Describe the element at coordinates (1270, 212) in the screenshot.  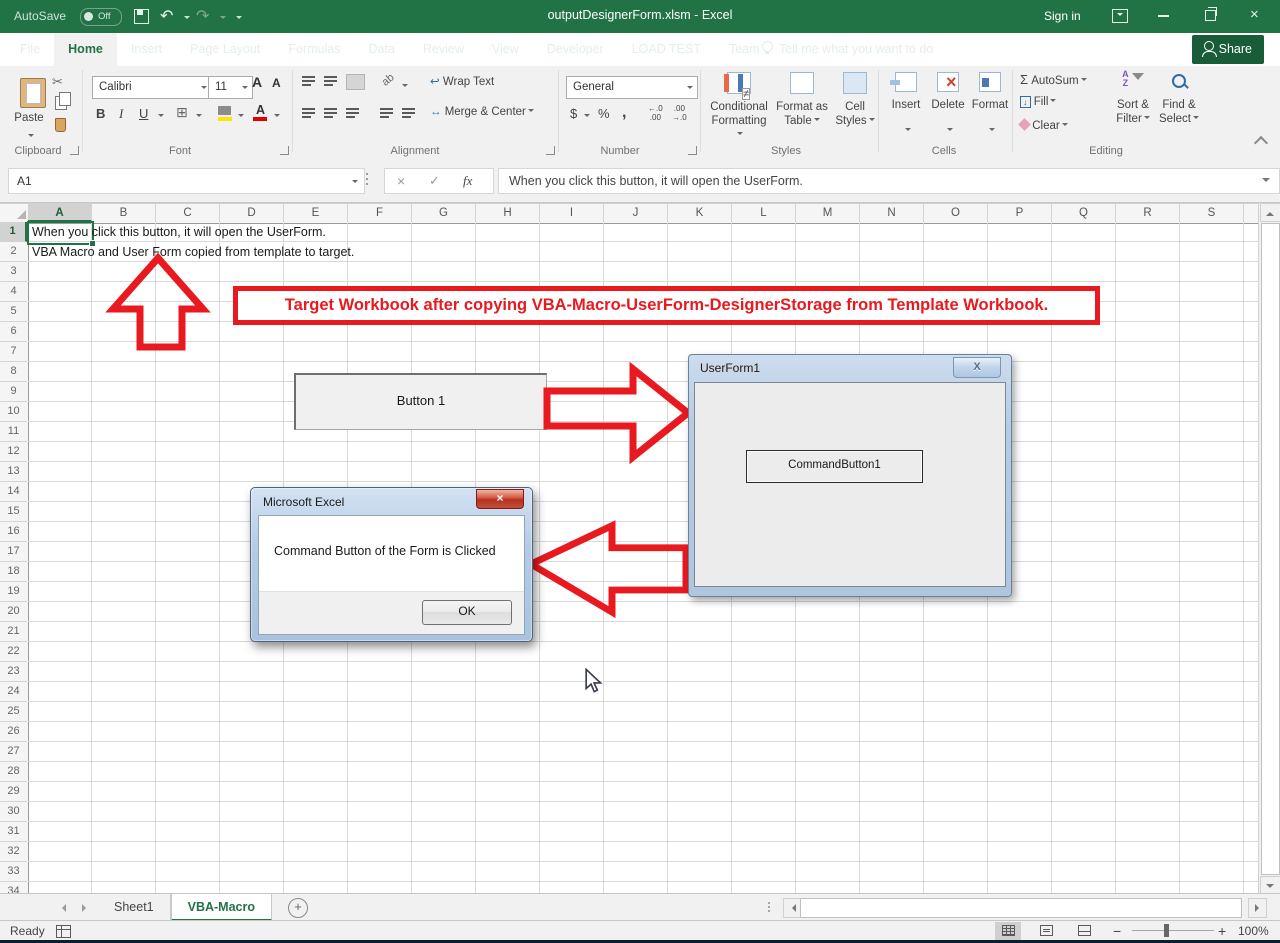
I see `scroll-up-button` at that location.